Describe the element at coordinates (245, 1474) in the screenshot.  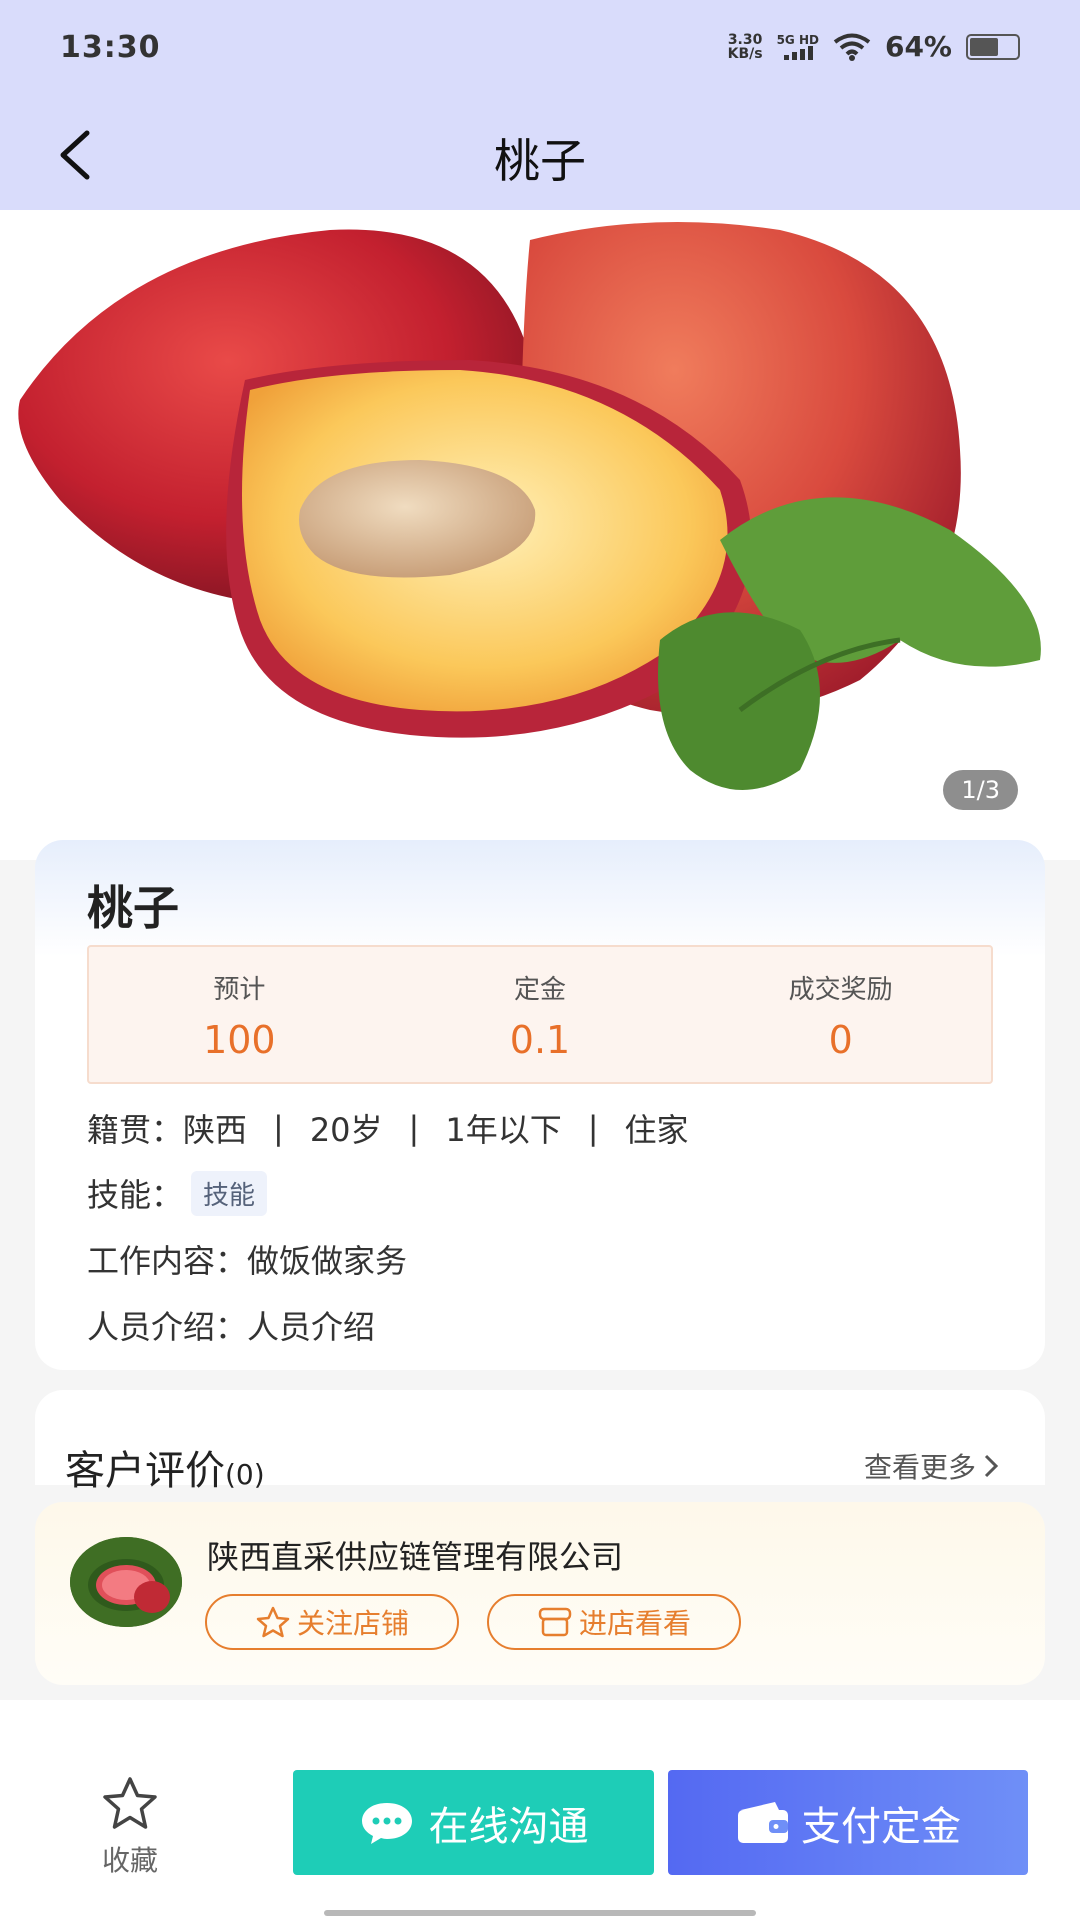
I see `reviews-count: (0)` at that location.